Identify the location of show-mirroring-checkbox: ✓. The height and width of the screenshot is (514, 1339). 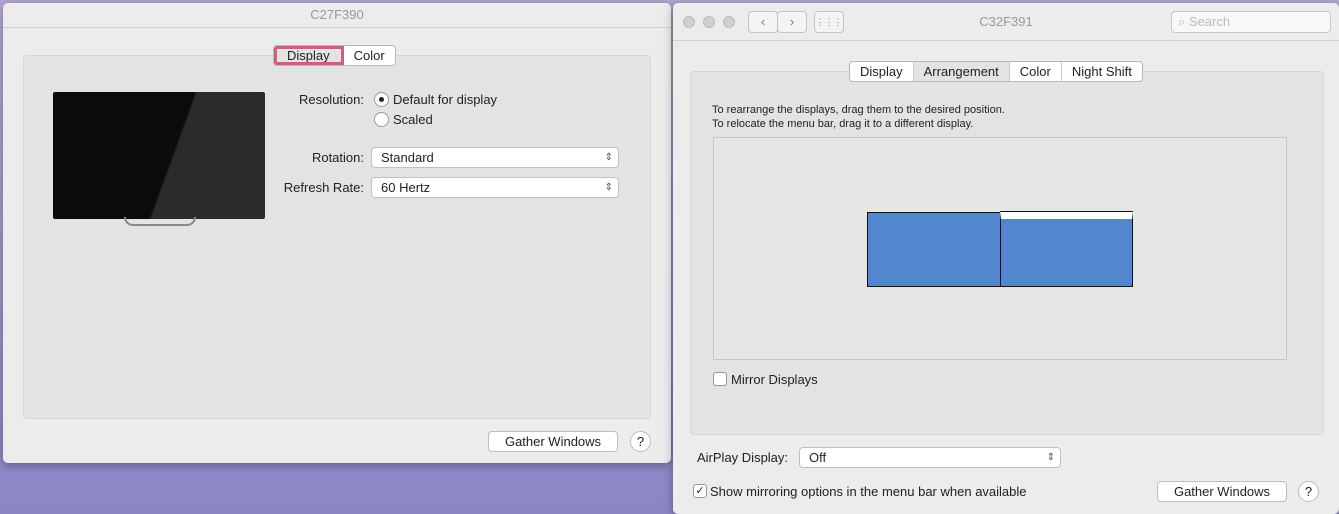
(700, 491).